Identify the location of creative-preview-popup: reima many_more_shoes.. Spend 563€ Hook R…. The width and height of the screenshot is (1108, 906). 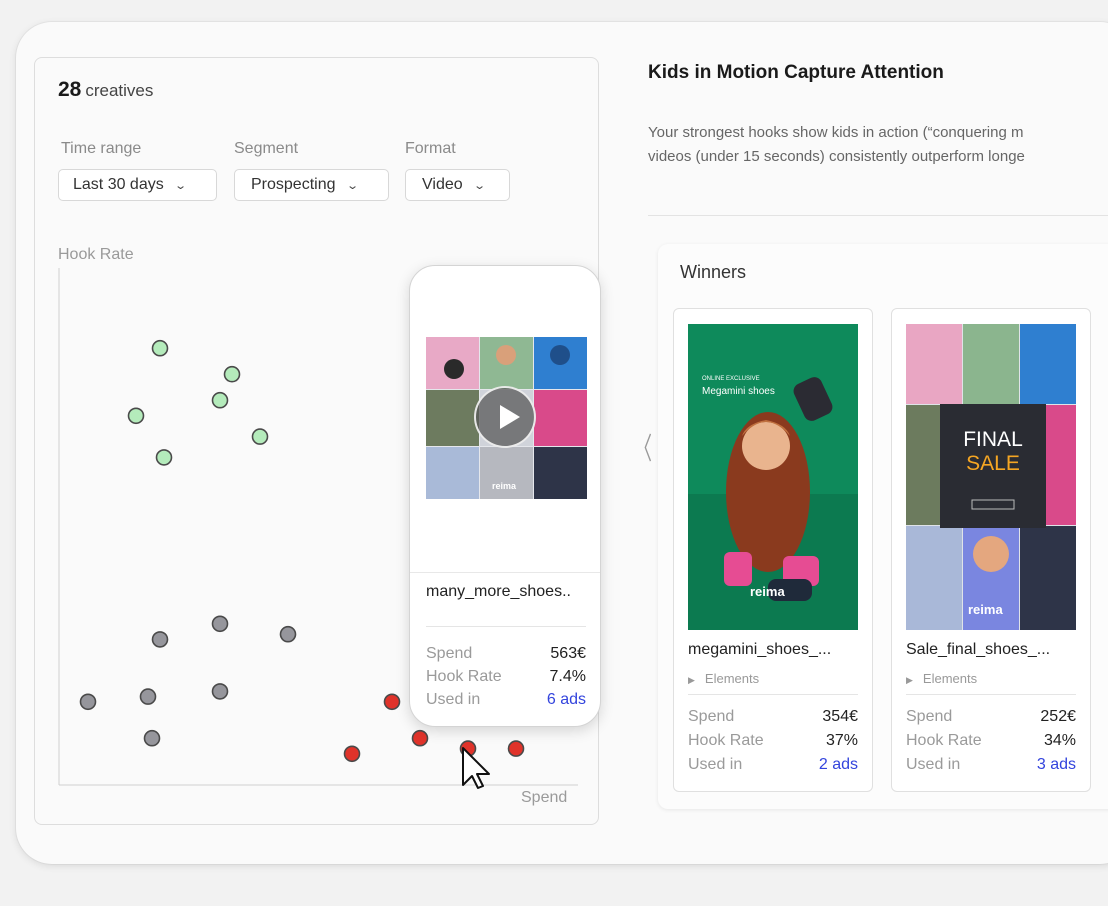
(505, 496).